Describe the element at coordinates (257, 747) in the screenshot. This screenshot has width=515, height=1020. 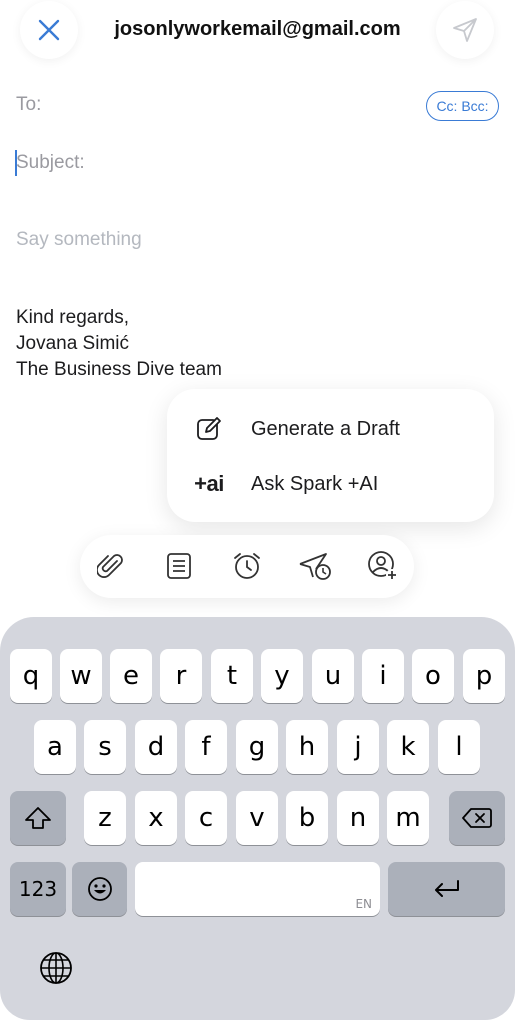
I see `key-g: g` at that location.